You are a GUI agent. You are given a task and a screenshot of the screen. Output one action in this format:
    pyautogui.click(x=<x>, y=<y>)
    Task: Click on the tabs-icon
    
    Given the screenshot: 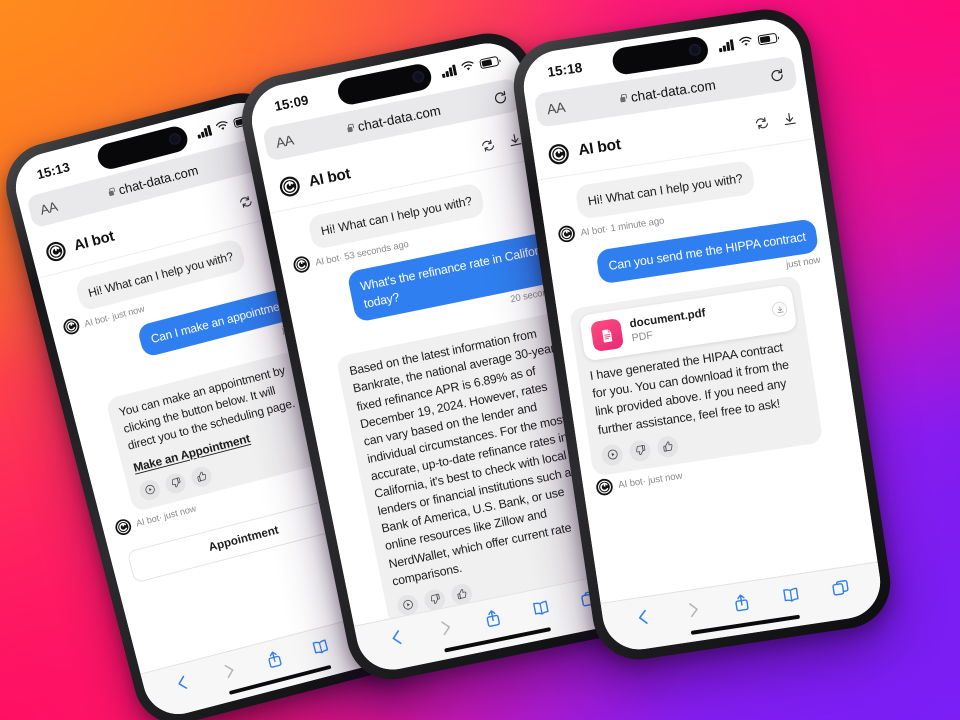 What is the action you would take?
    pyautogui.click(x=840, y=588)
    